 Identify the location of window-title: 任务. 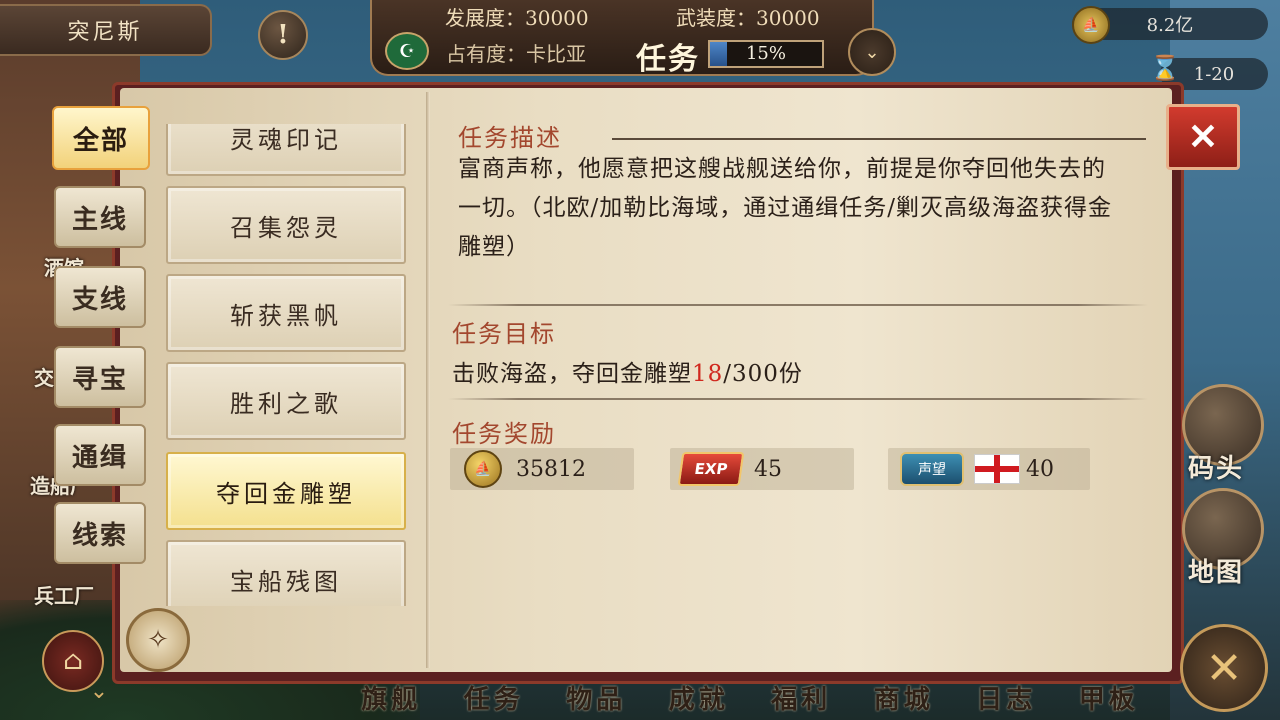
(668, 59).